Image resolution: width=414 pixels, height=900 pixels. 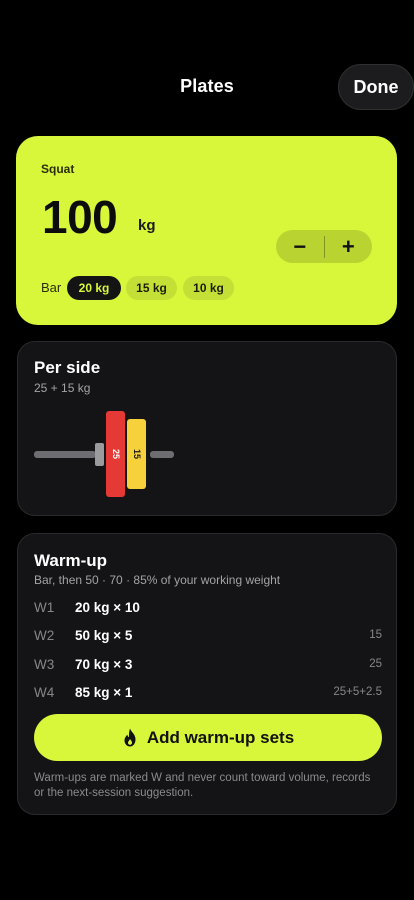 What do you see at coordinates (208, 288) in the screenshot?
I see `bar-option-10kg: 10 kg` at bounding box center [208, 288].